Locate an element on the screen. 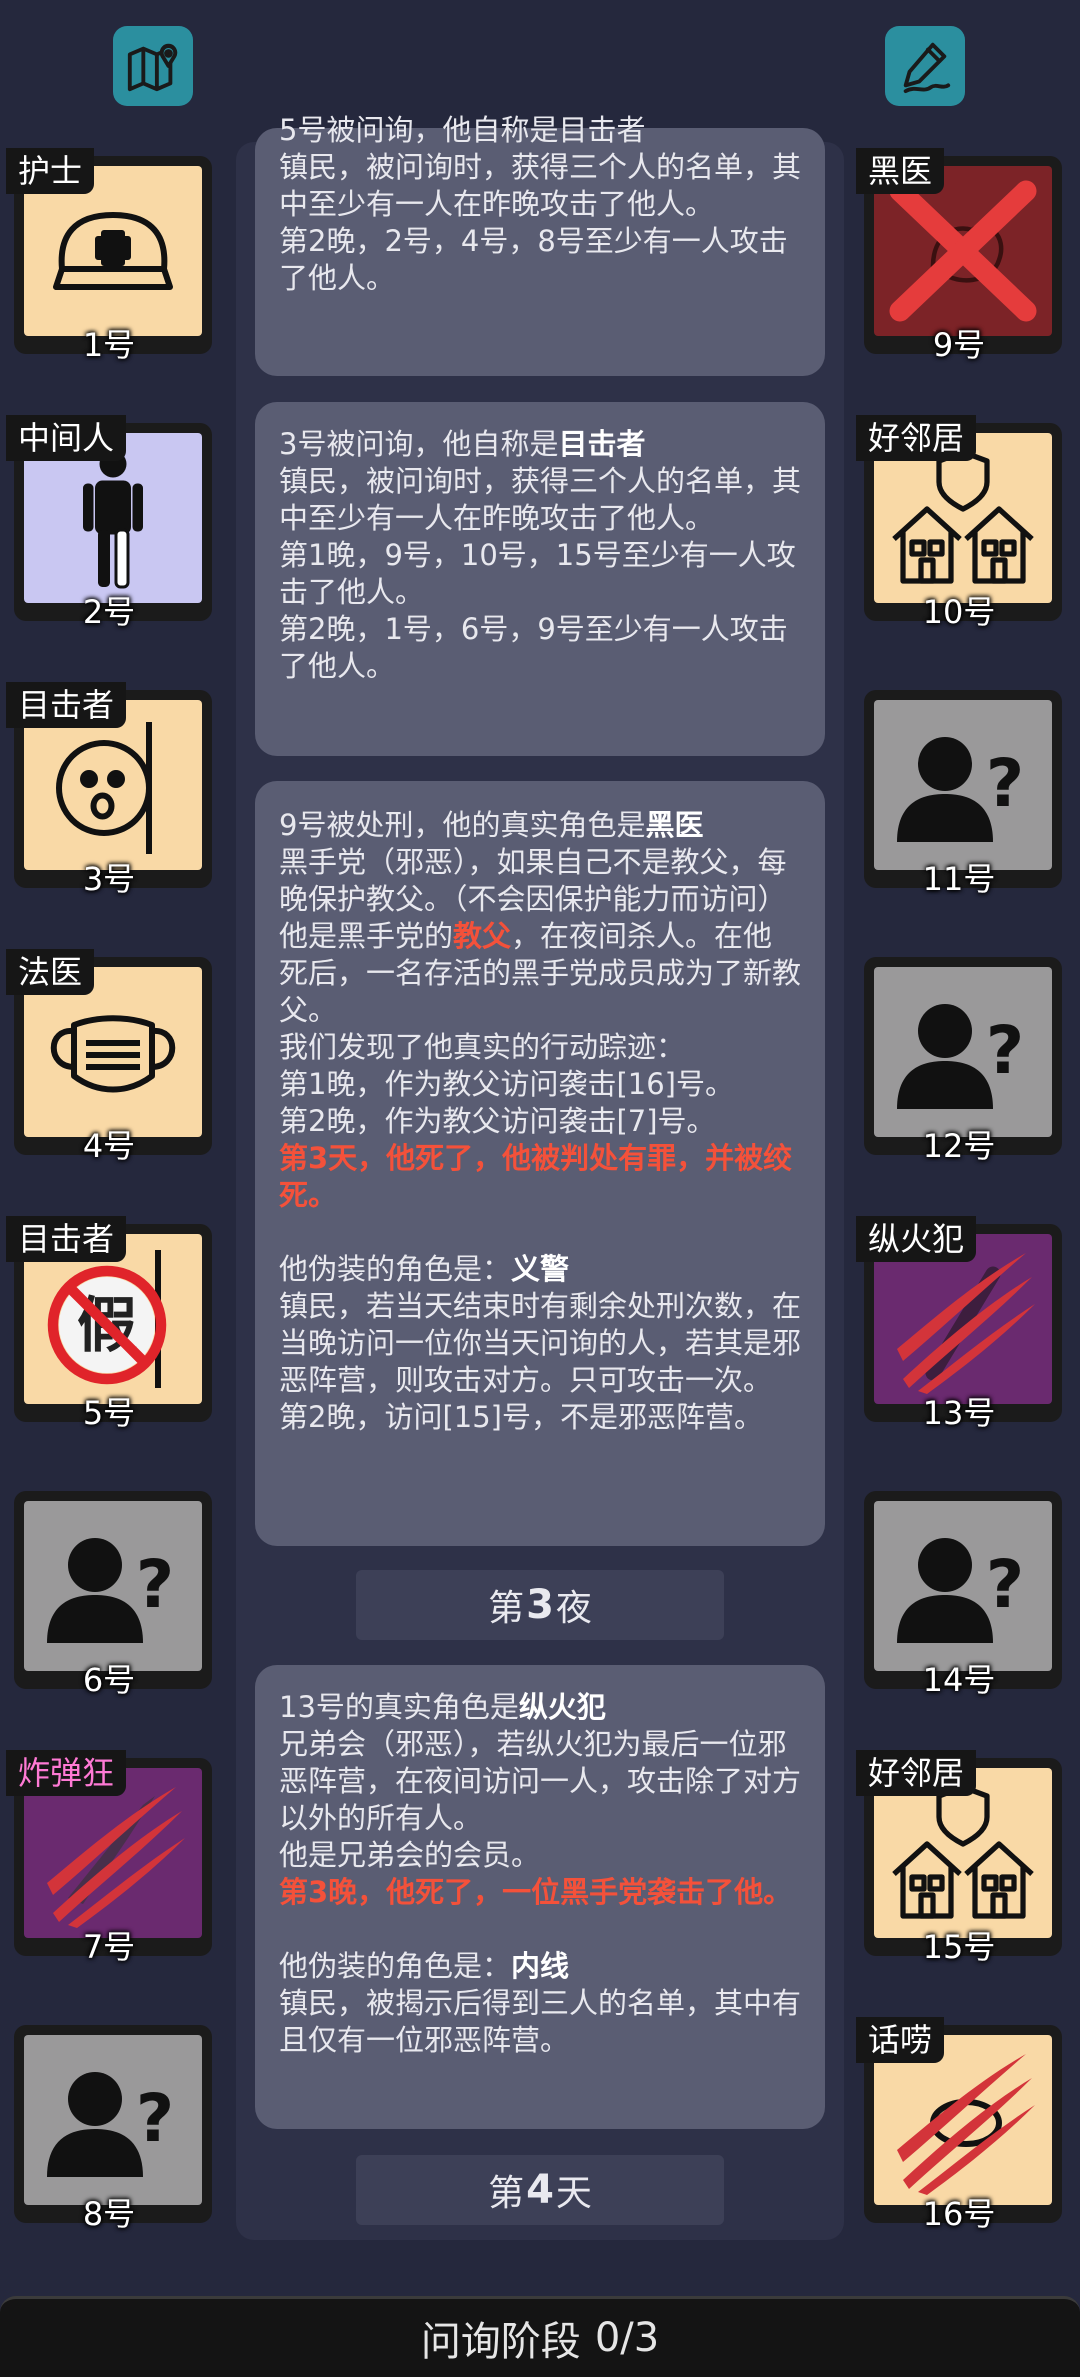 The height and width of the screenshot is (2377, 1080). player-tile-15: 好邻居 15号 is located at coordinates (959, 1858).